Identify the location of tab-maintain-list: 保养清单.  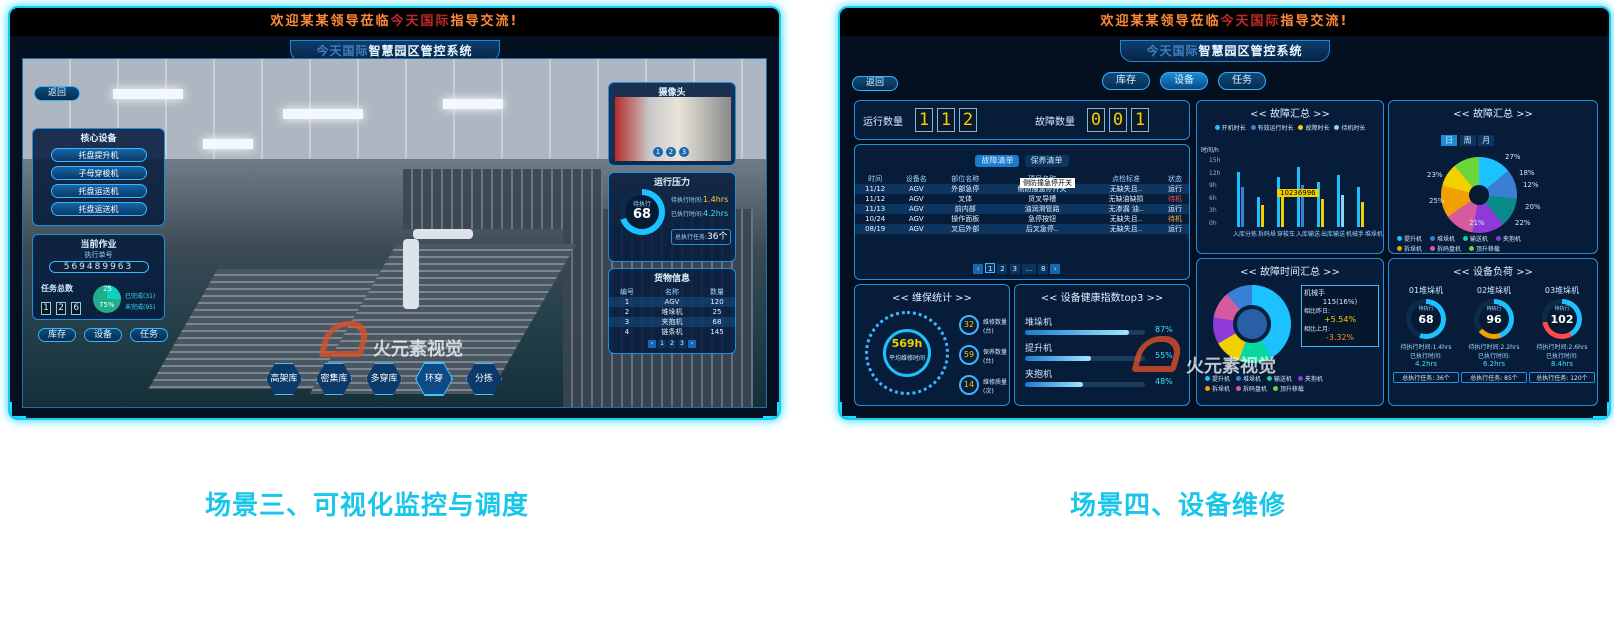
(1046, 161).